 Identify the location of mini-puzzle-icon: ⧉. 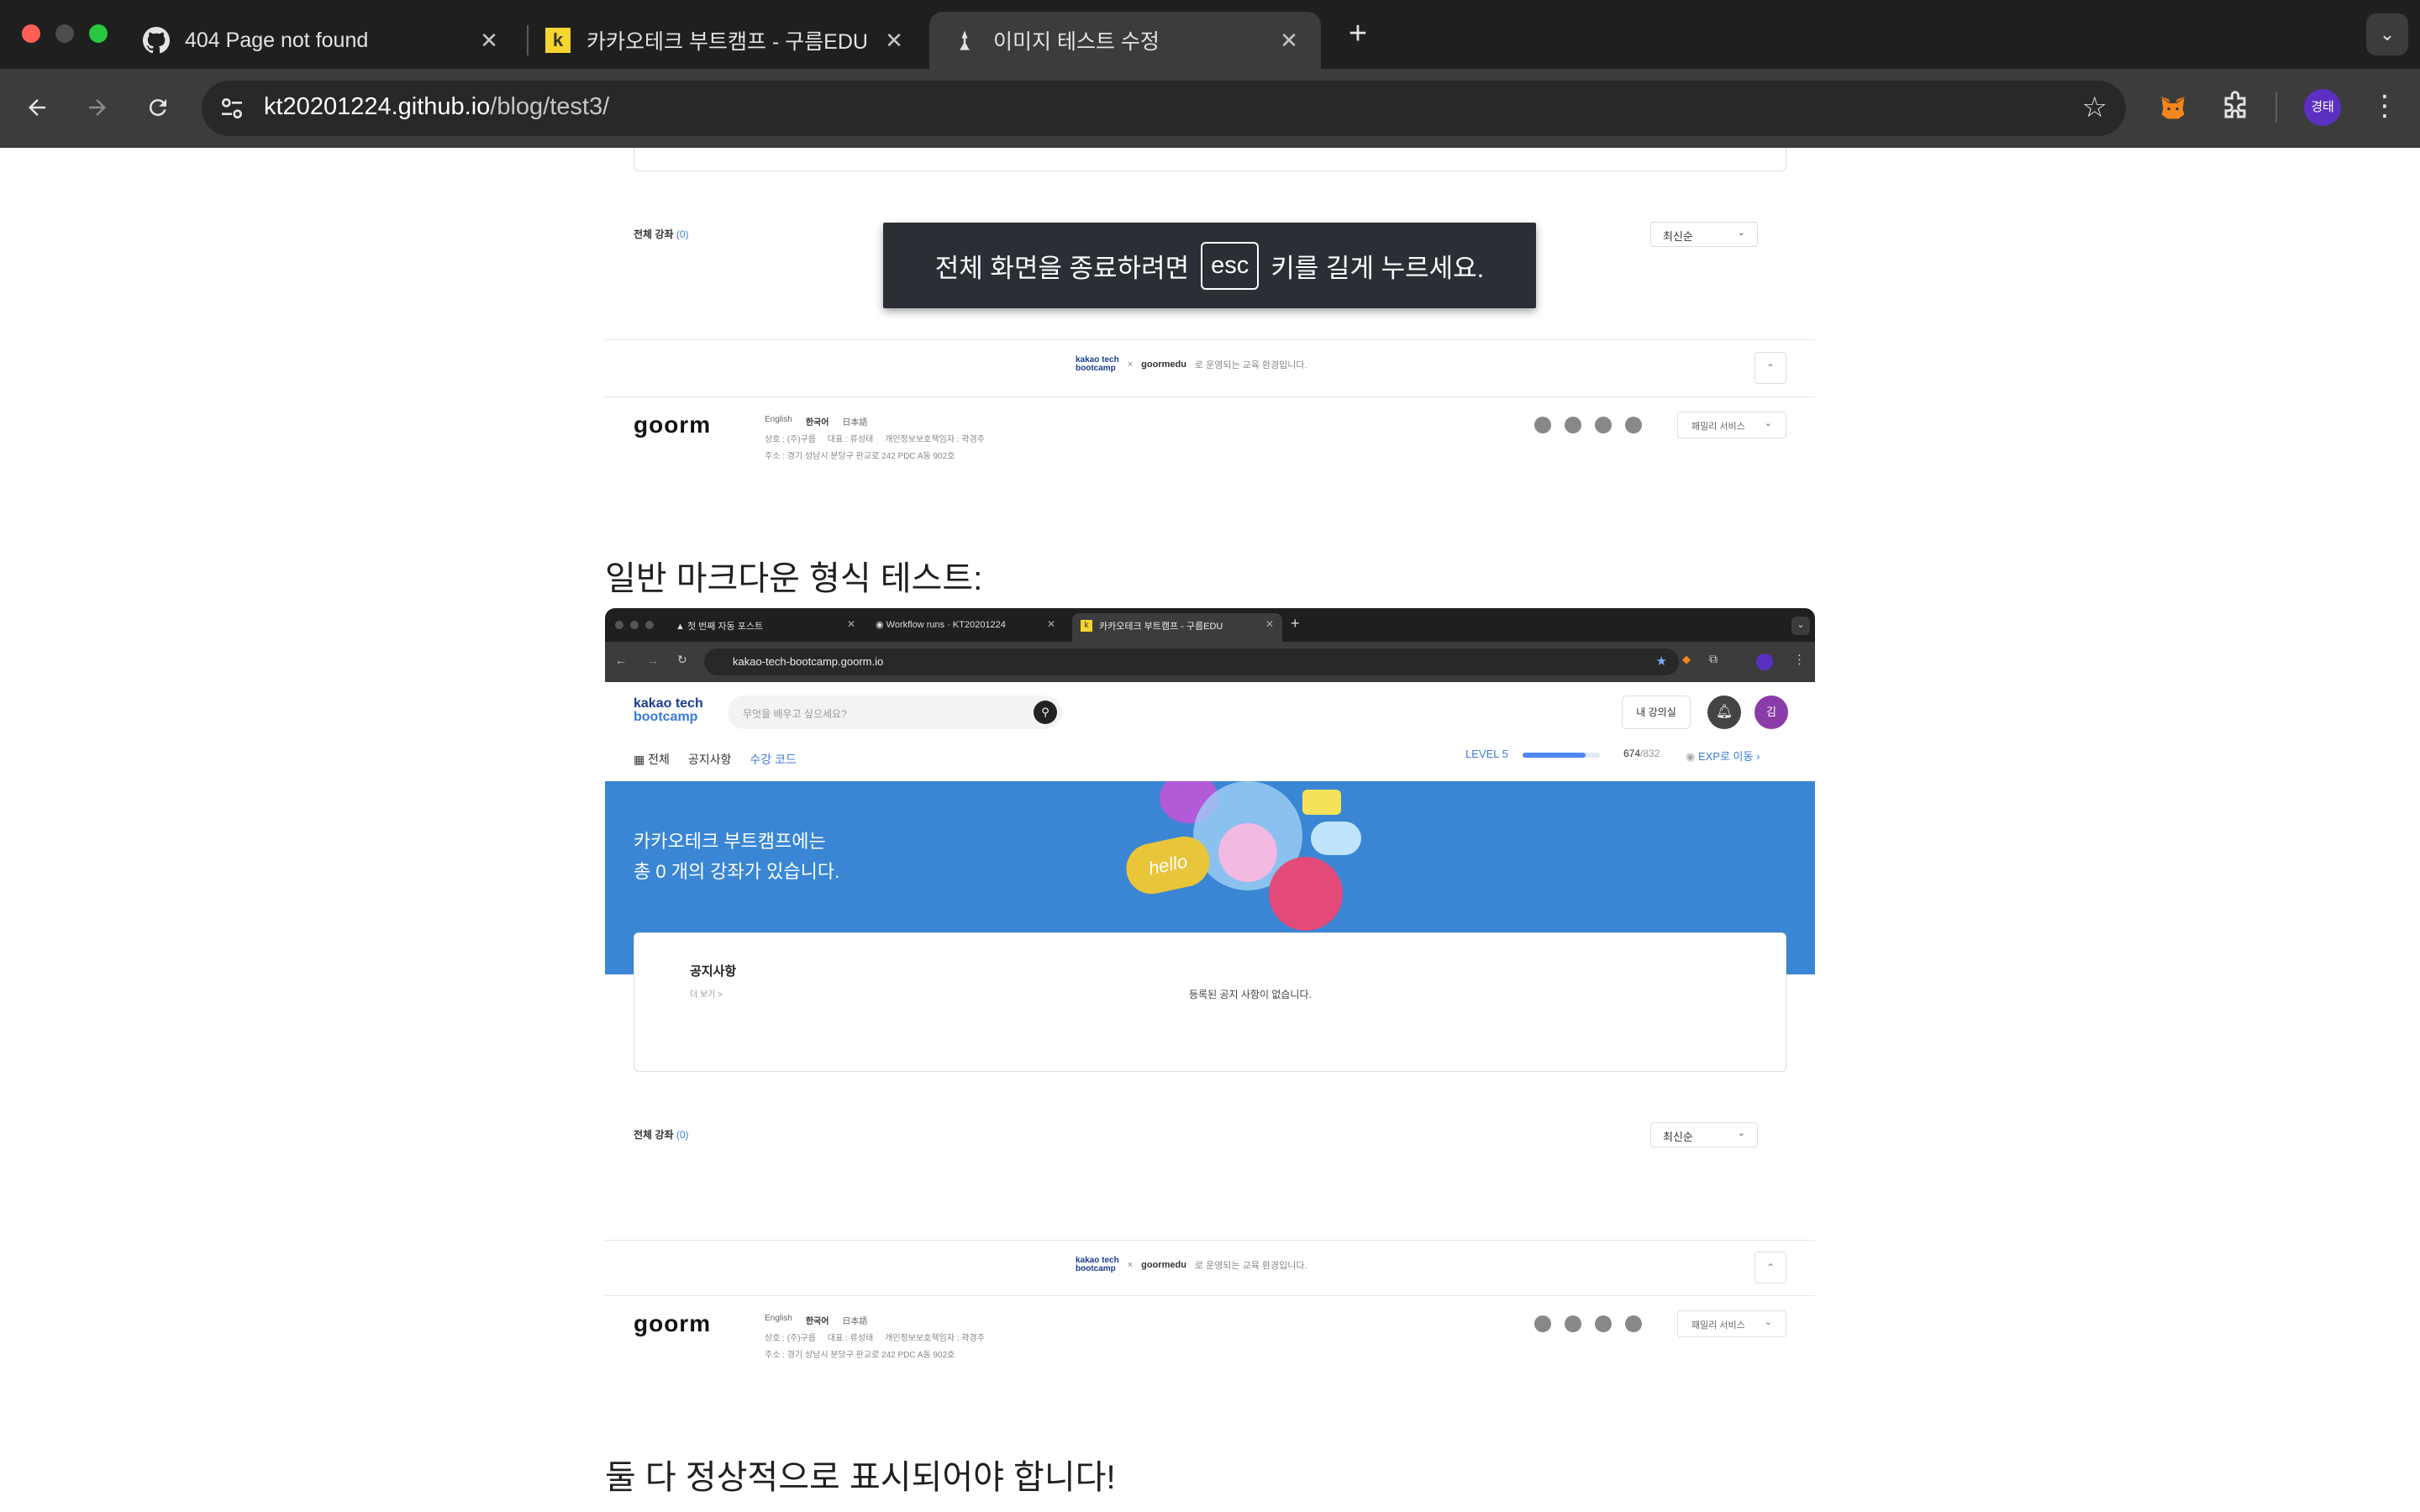
(1713, 658).